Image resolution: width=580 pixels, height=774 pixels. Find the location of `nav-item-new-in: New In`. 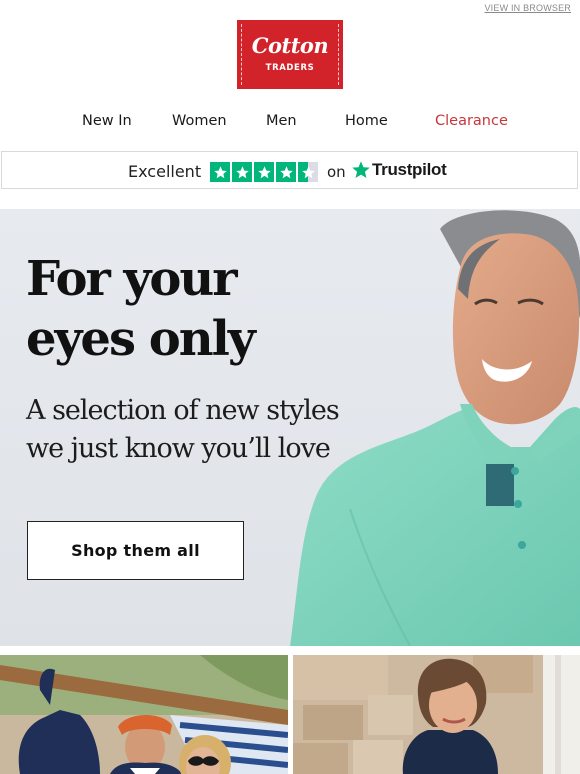

nav-item-new-in: New In is located at coordinates (107, 121).